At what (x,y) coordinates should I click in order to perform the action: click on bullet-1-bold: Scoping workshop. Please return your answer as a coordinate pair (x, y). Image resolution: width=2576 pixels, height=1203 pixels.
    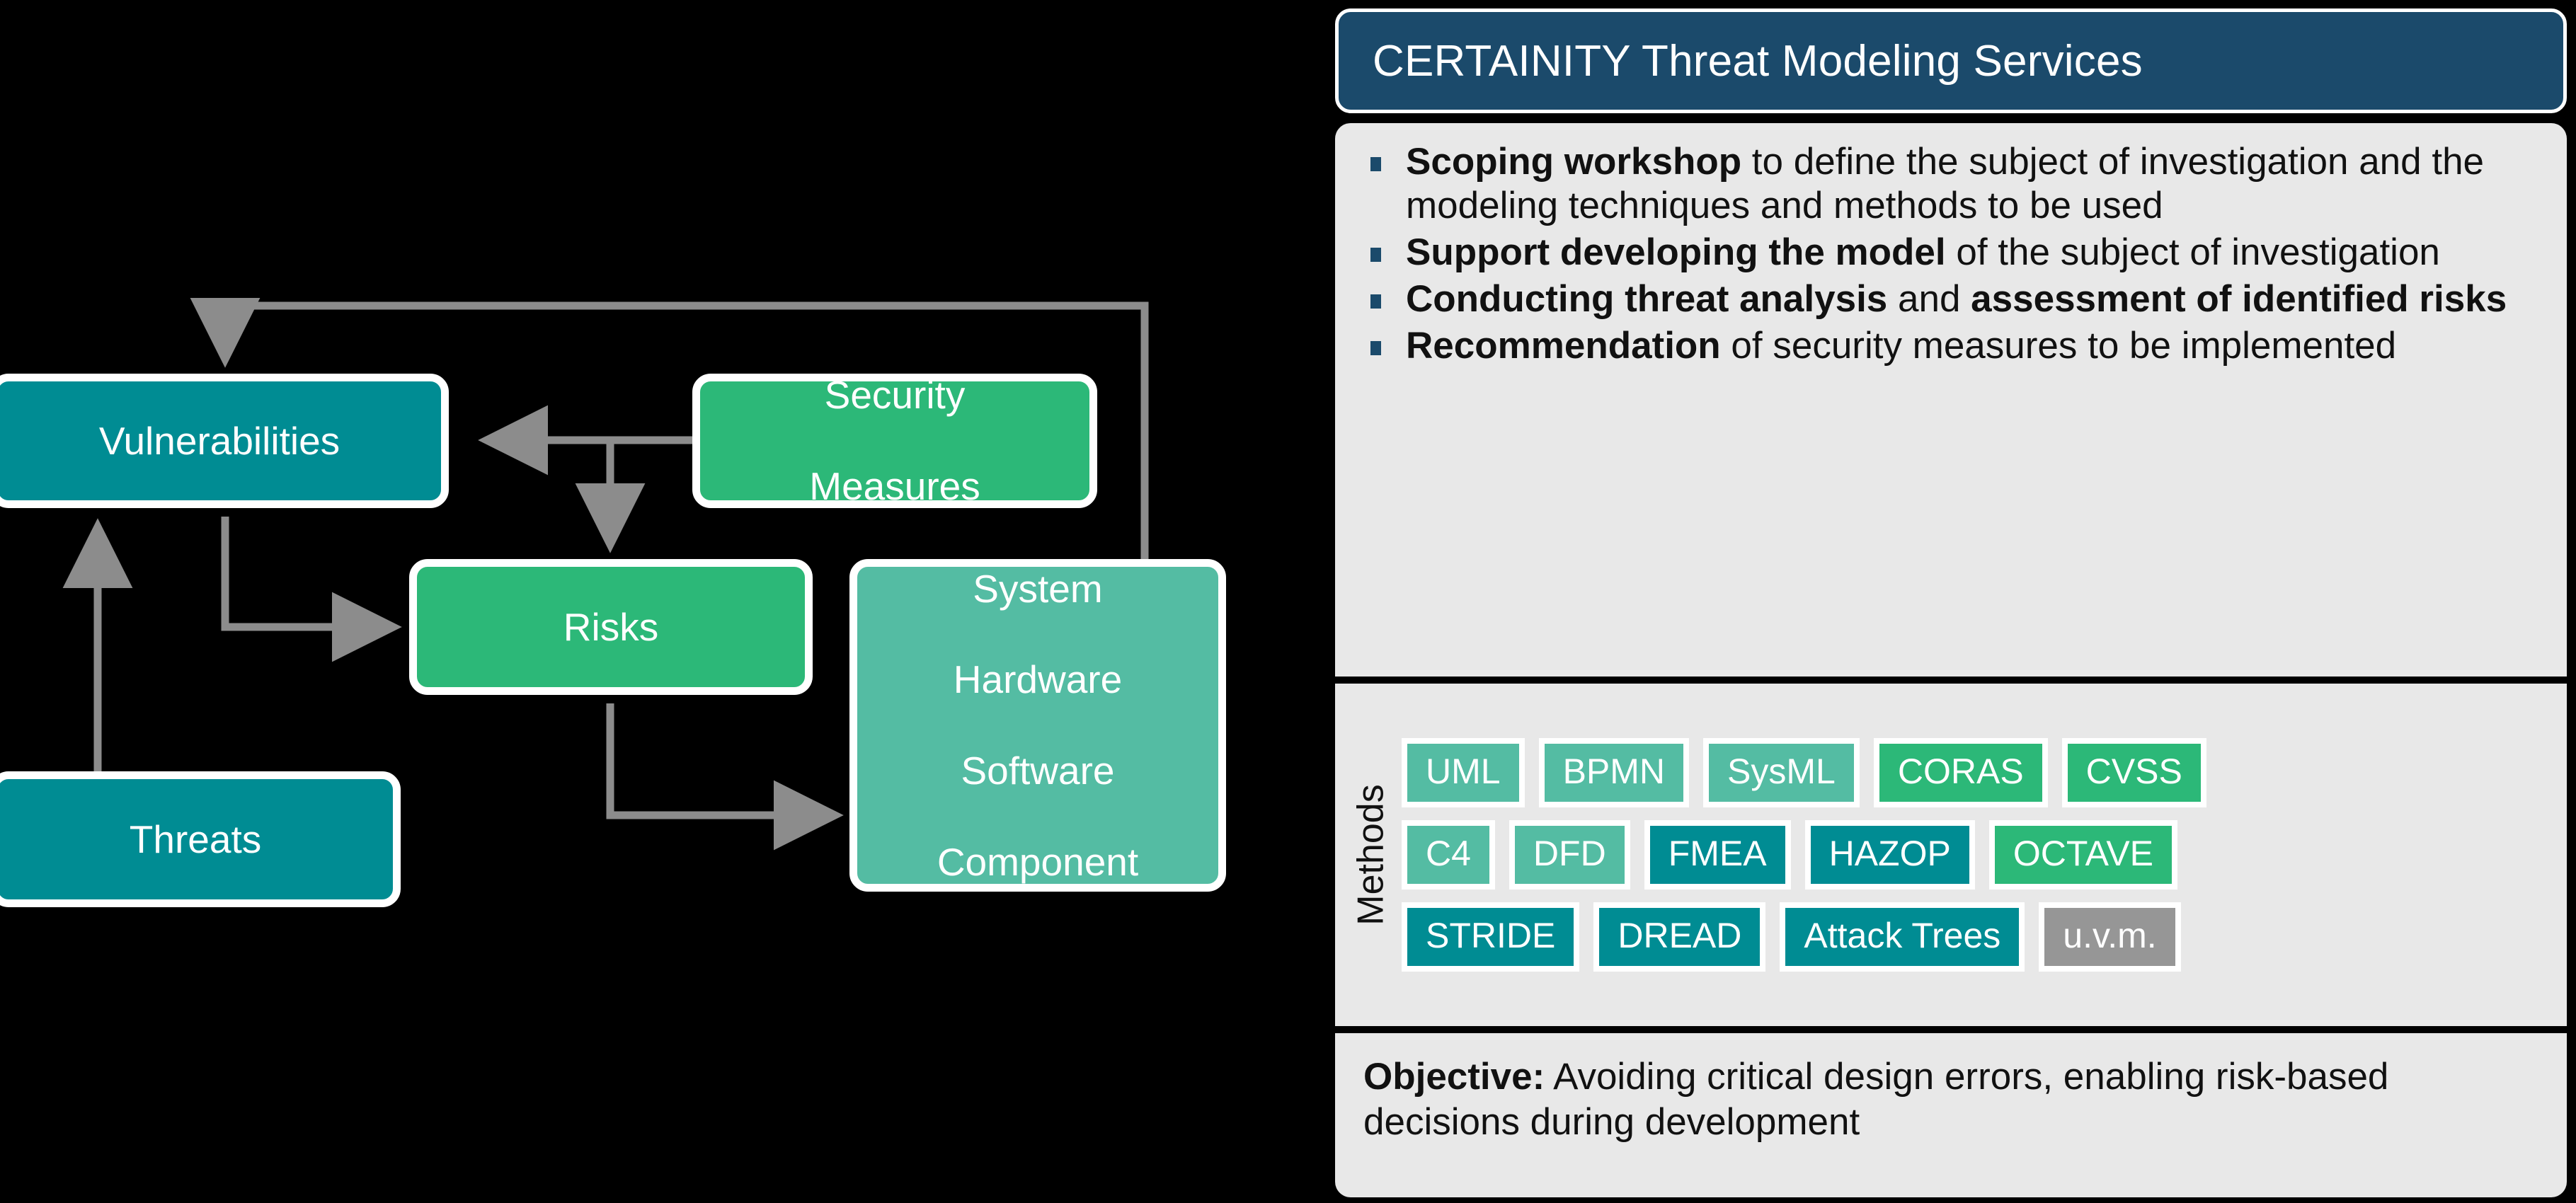
    Looking at the image, I should click on (1574, 162).